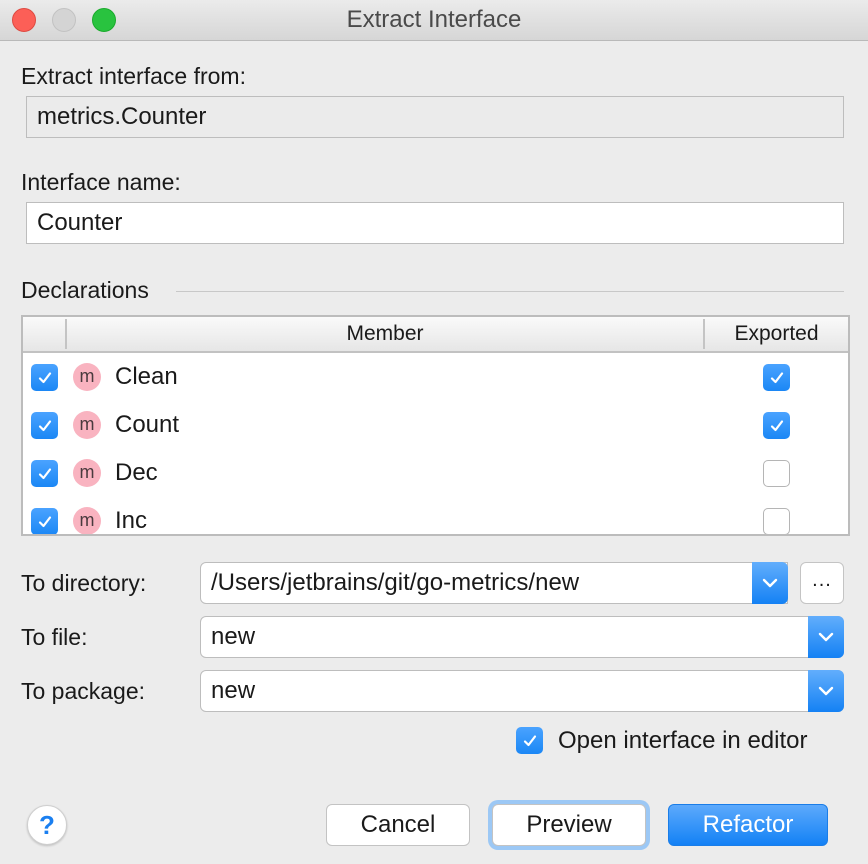 The width and height of the screenshot is (868, 864). I want to click on member-name: Dec, so click(136, 472).